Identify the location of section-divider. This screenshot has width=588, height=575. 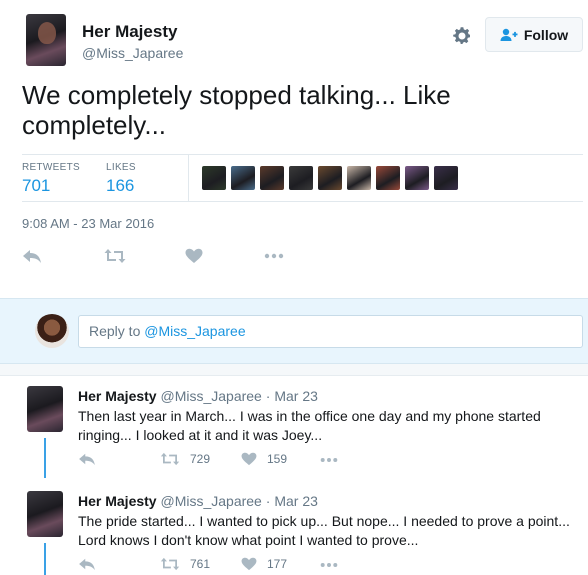
(294, 370).